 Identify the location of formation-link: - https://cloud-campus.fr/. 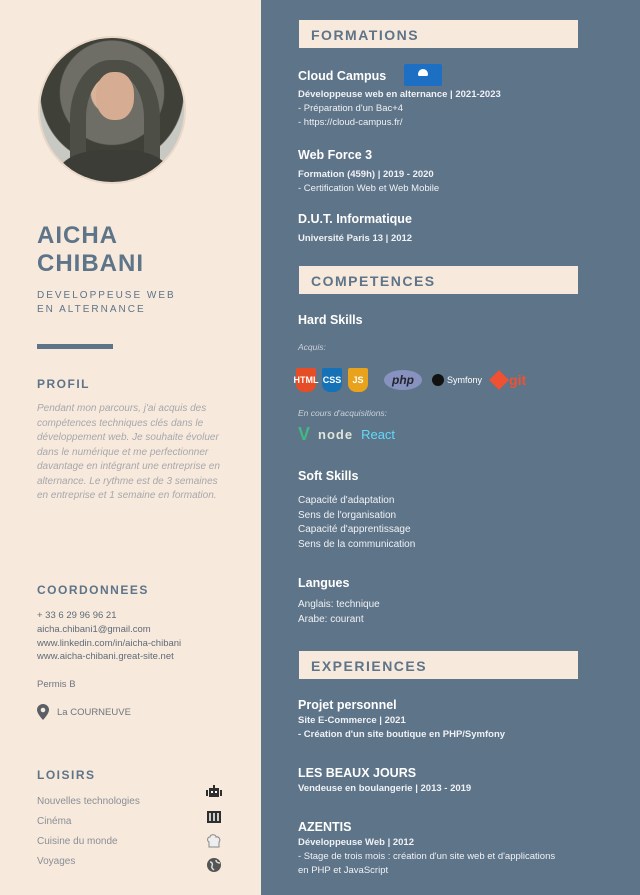
(399, 123).